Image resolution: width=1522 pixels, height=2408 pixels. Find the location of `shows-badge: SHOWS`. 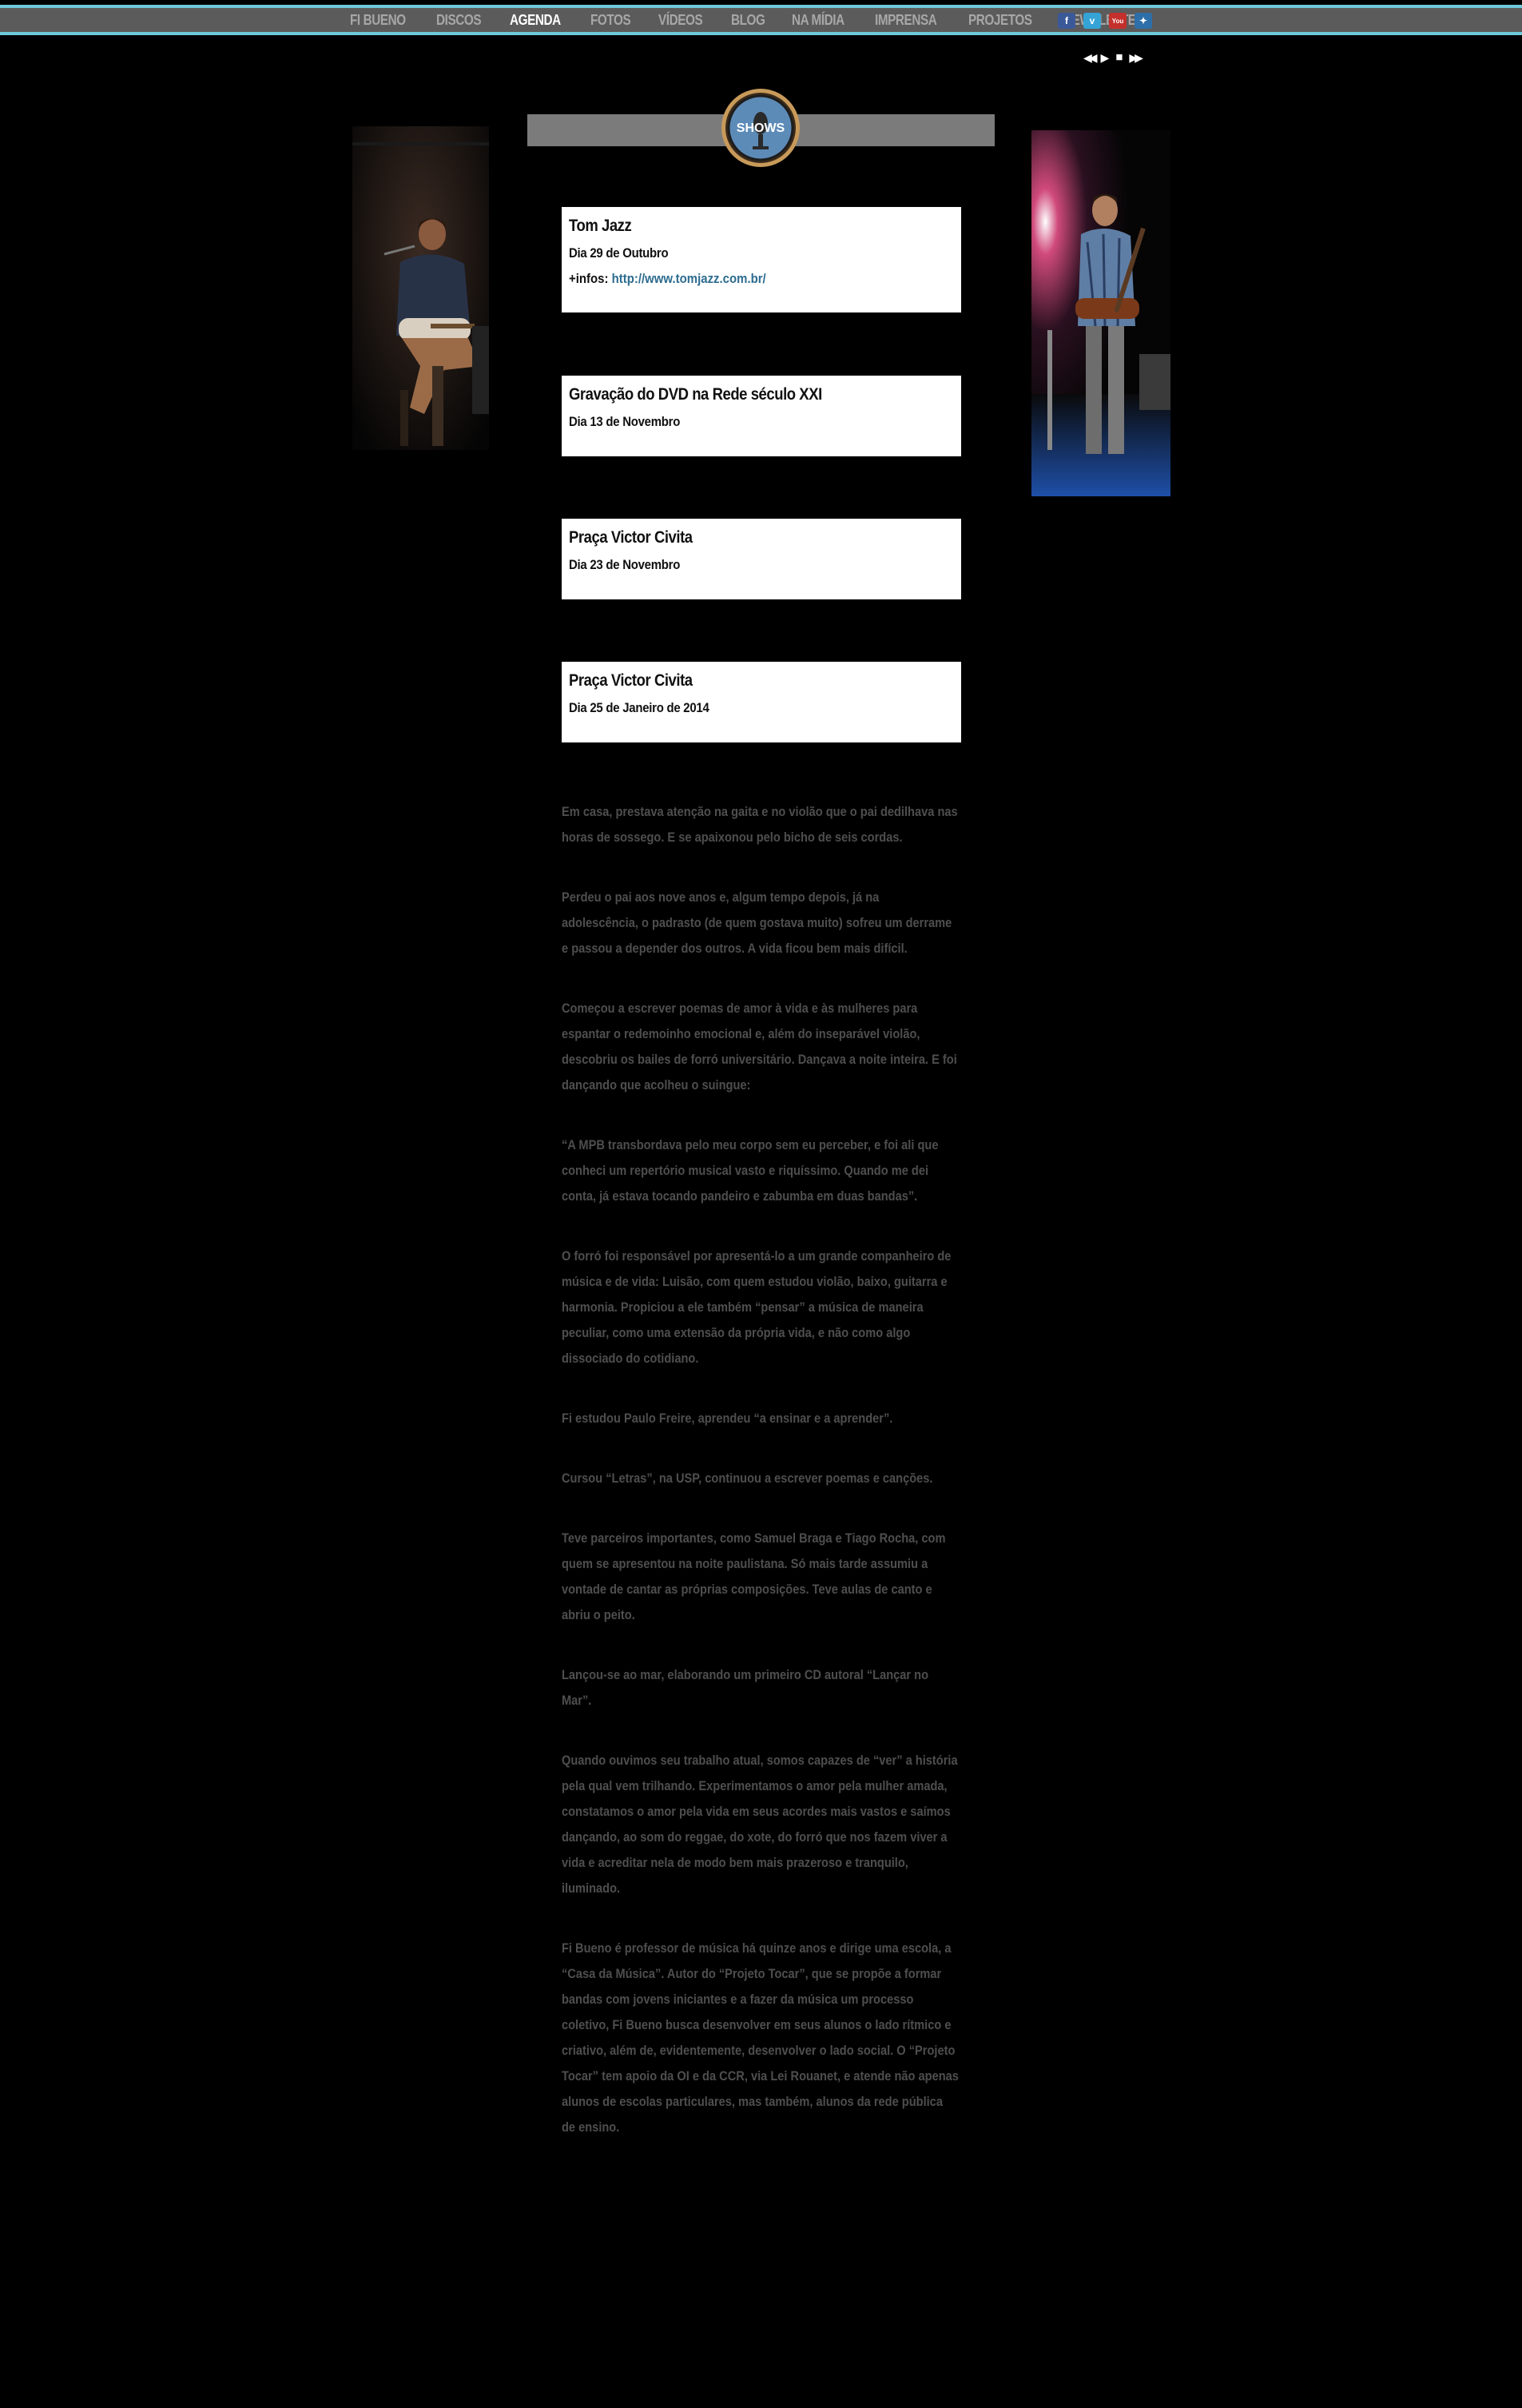

shows-badge: SHOWS is located at coordinates (760, 128).